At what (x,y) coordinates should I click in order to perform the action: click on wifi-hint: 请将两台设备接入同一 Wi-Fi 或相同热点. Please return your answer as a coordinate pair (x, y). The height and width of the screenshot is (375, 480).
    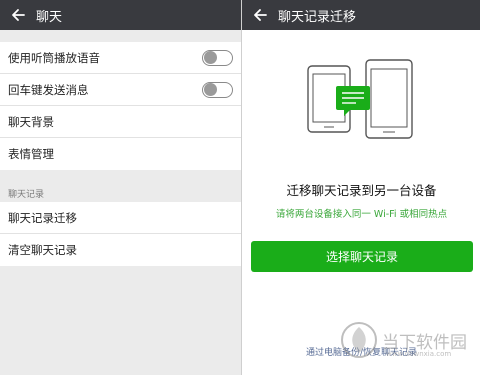
    Looking at the image, I should click on (361, 214).